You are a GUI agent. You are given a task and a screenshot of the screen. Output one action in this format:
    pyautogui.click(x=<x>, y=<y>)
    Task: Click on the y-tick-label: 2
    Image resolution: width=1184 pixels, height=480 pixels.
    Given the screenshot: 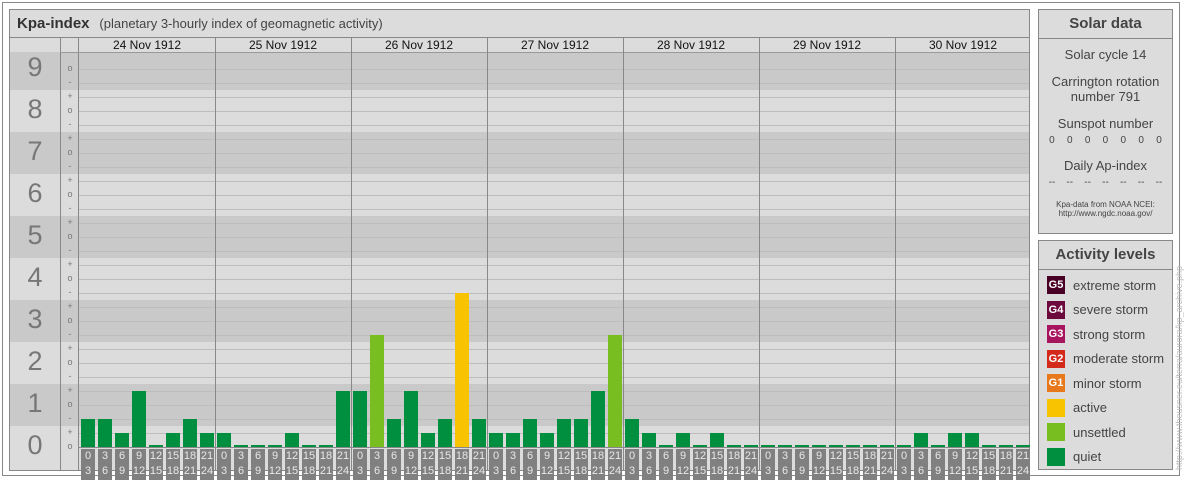 What is the action you would take?
    pyautogui.click(x=35, y=361)
    